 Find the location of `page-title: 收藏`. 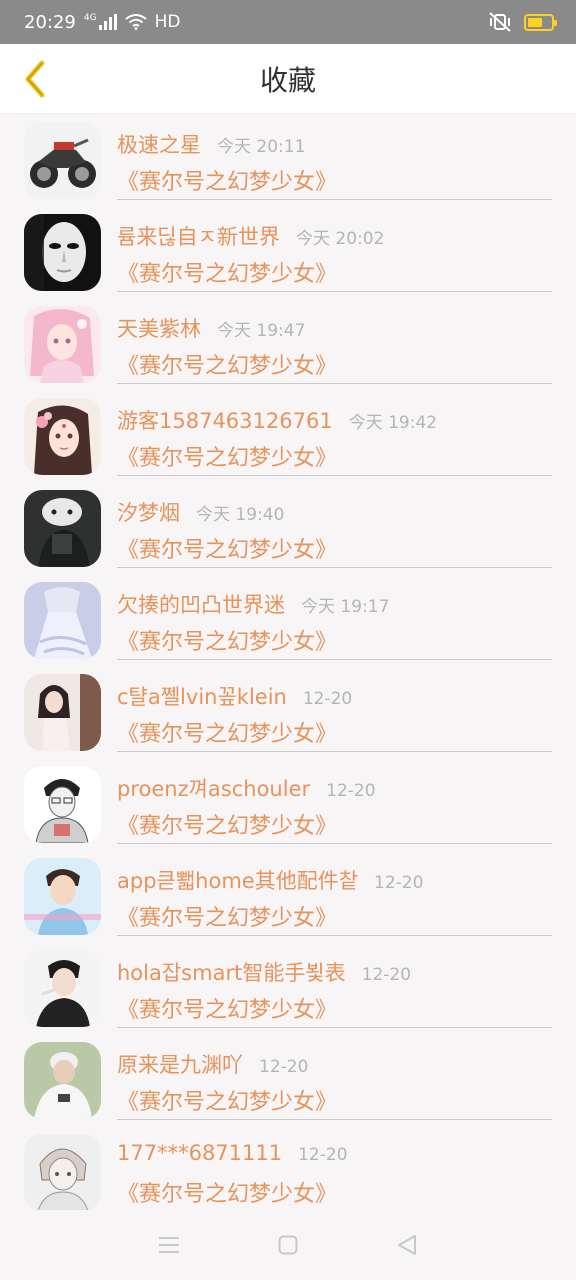

page-title: 收藏 is located at coordinates (287, 80).